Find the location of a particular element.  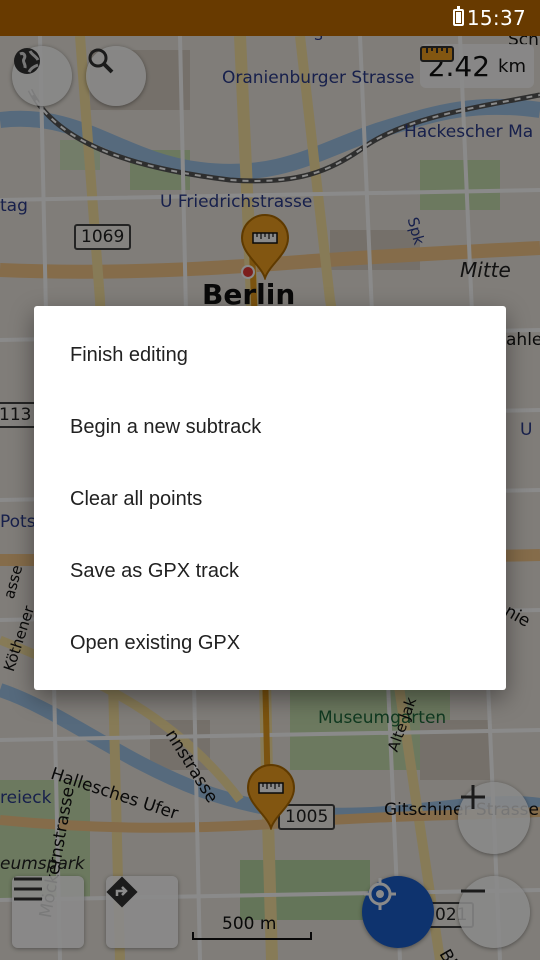

menu-item-clear-points: Clear all points is located at coordinates (270, 499).